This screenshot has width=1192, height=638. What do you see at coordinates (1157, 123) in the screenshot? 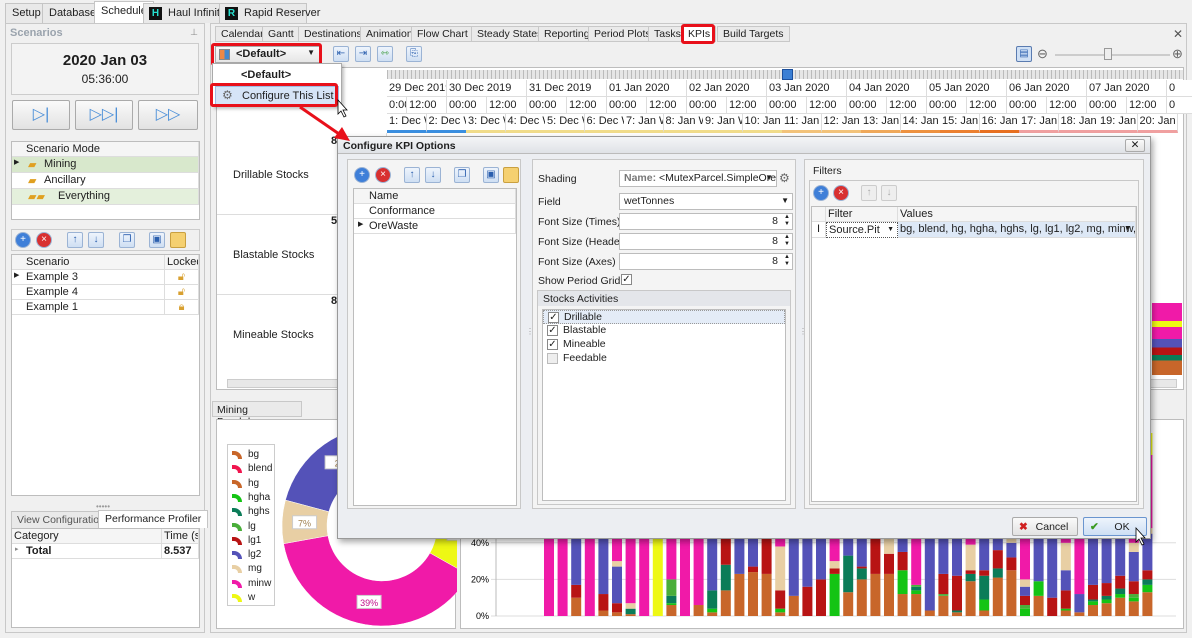
I see `period-header: 20: Jan` at bounding box center [1157, 123].